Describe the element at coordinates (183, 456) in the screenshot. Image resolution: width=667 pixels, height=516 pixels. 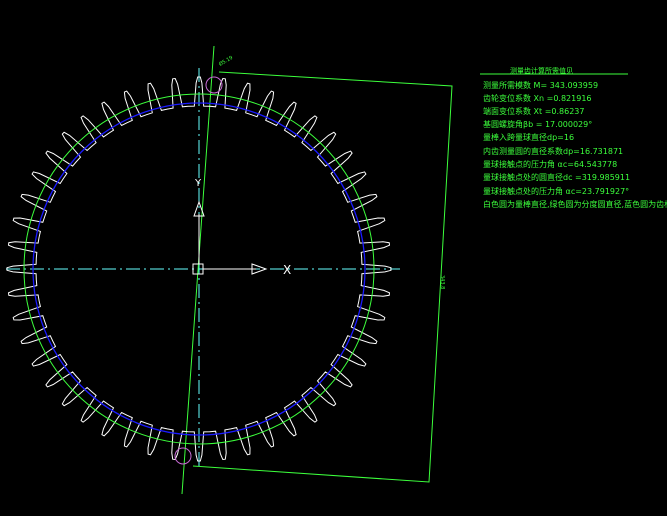
I see `measurement-ball-bottom` at that location.